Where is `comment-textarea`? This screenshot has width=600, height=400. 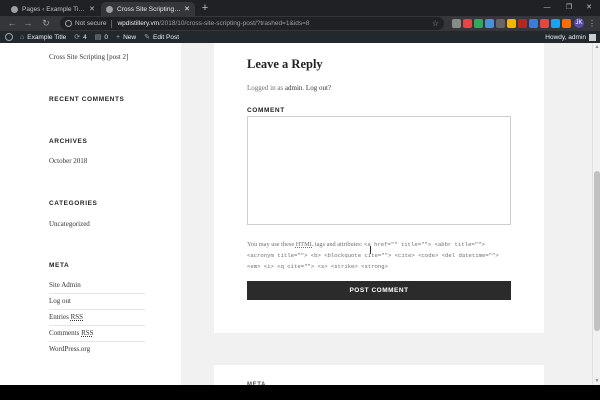
comment-textarea is located at coordinates (379, 170).